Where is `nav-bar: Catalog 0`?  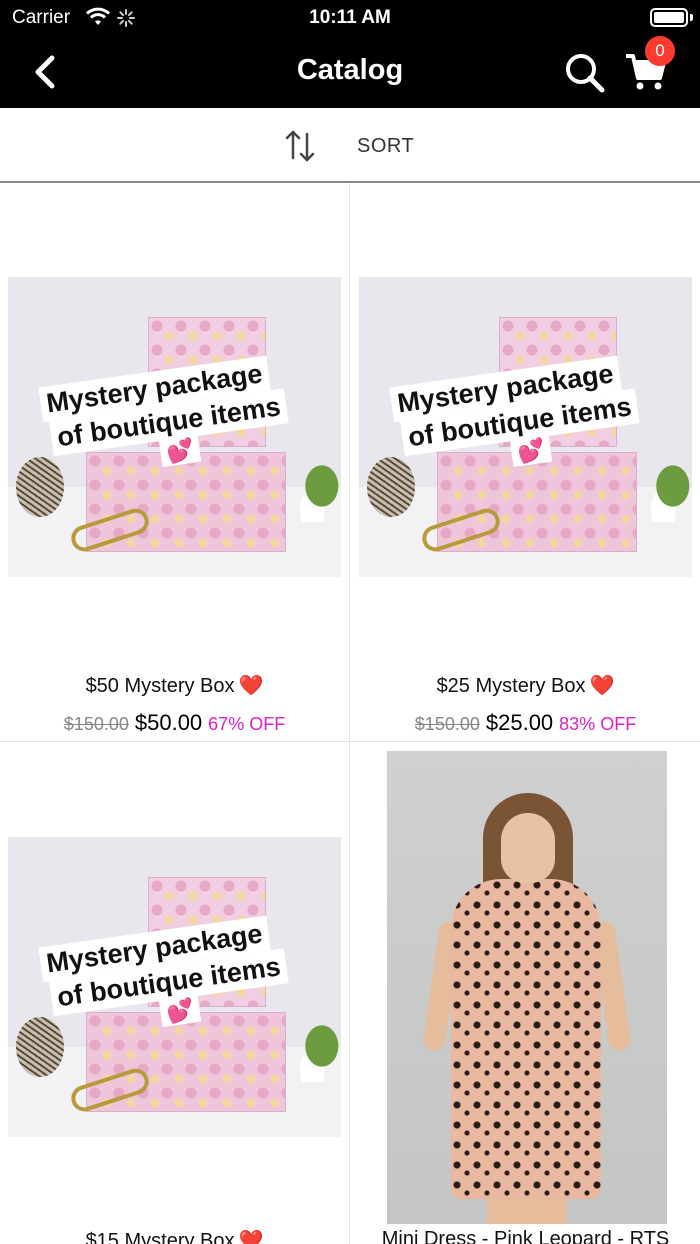 nav-bar: Catalog 0 is located at coordinates (350, 72).